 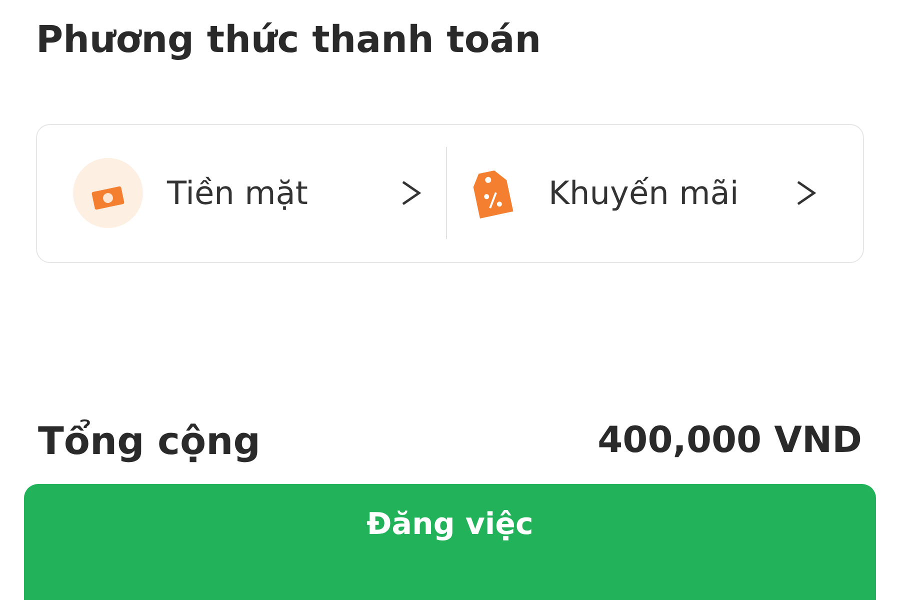 What do you see at coordinates (289, 39) in the screenshot?
I see `section-title: Phương thức thanh toán` at bounding box center [289, 39].